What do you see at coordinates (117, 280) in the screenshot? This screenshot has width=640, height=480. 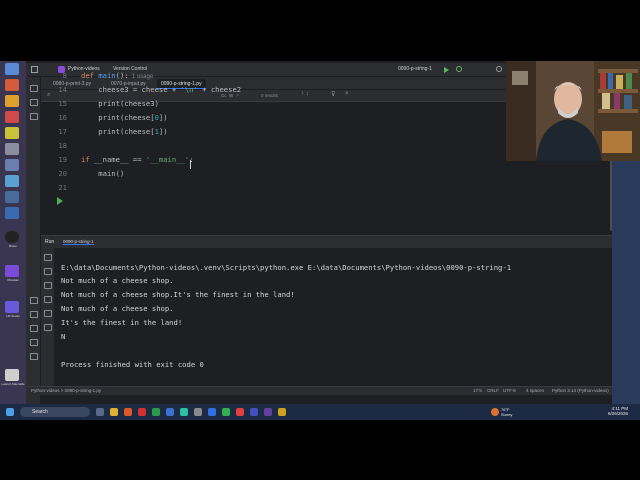 I see `output-line: Not much of a cheese shop.` at bounding box center [117, 280].